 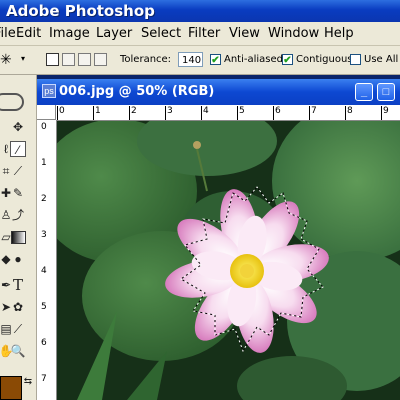 I want to click on tolerance-input: 140, so click(x=190, y=59).